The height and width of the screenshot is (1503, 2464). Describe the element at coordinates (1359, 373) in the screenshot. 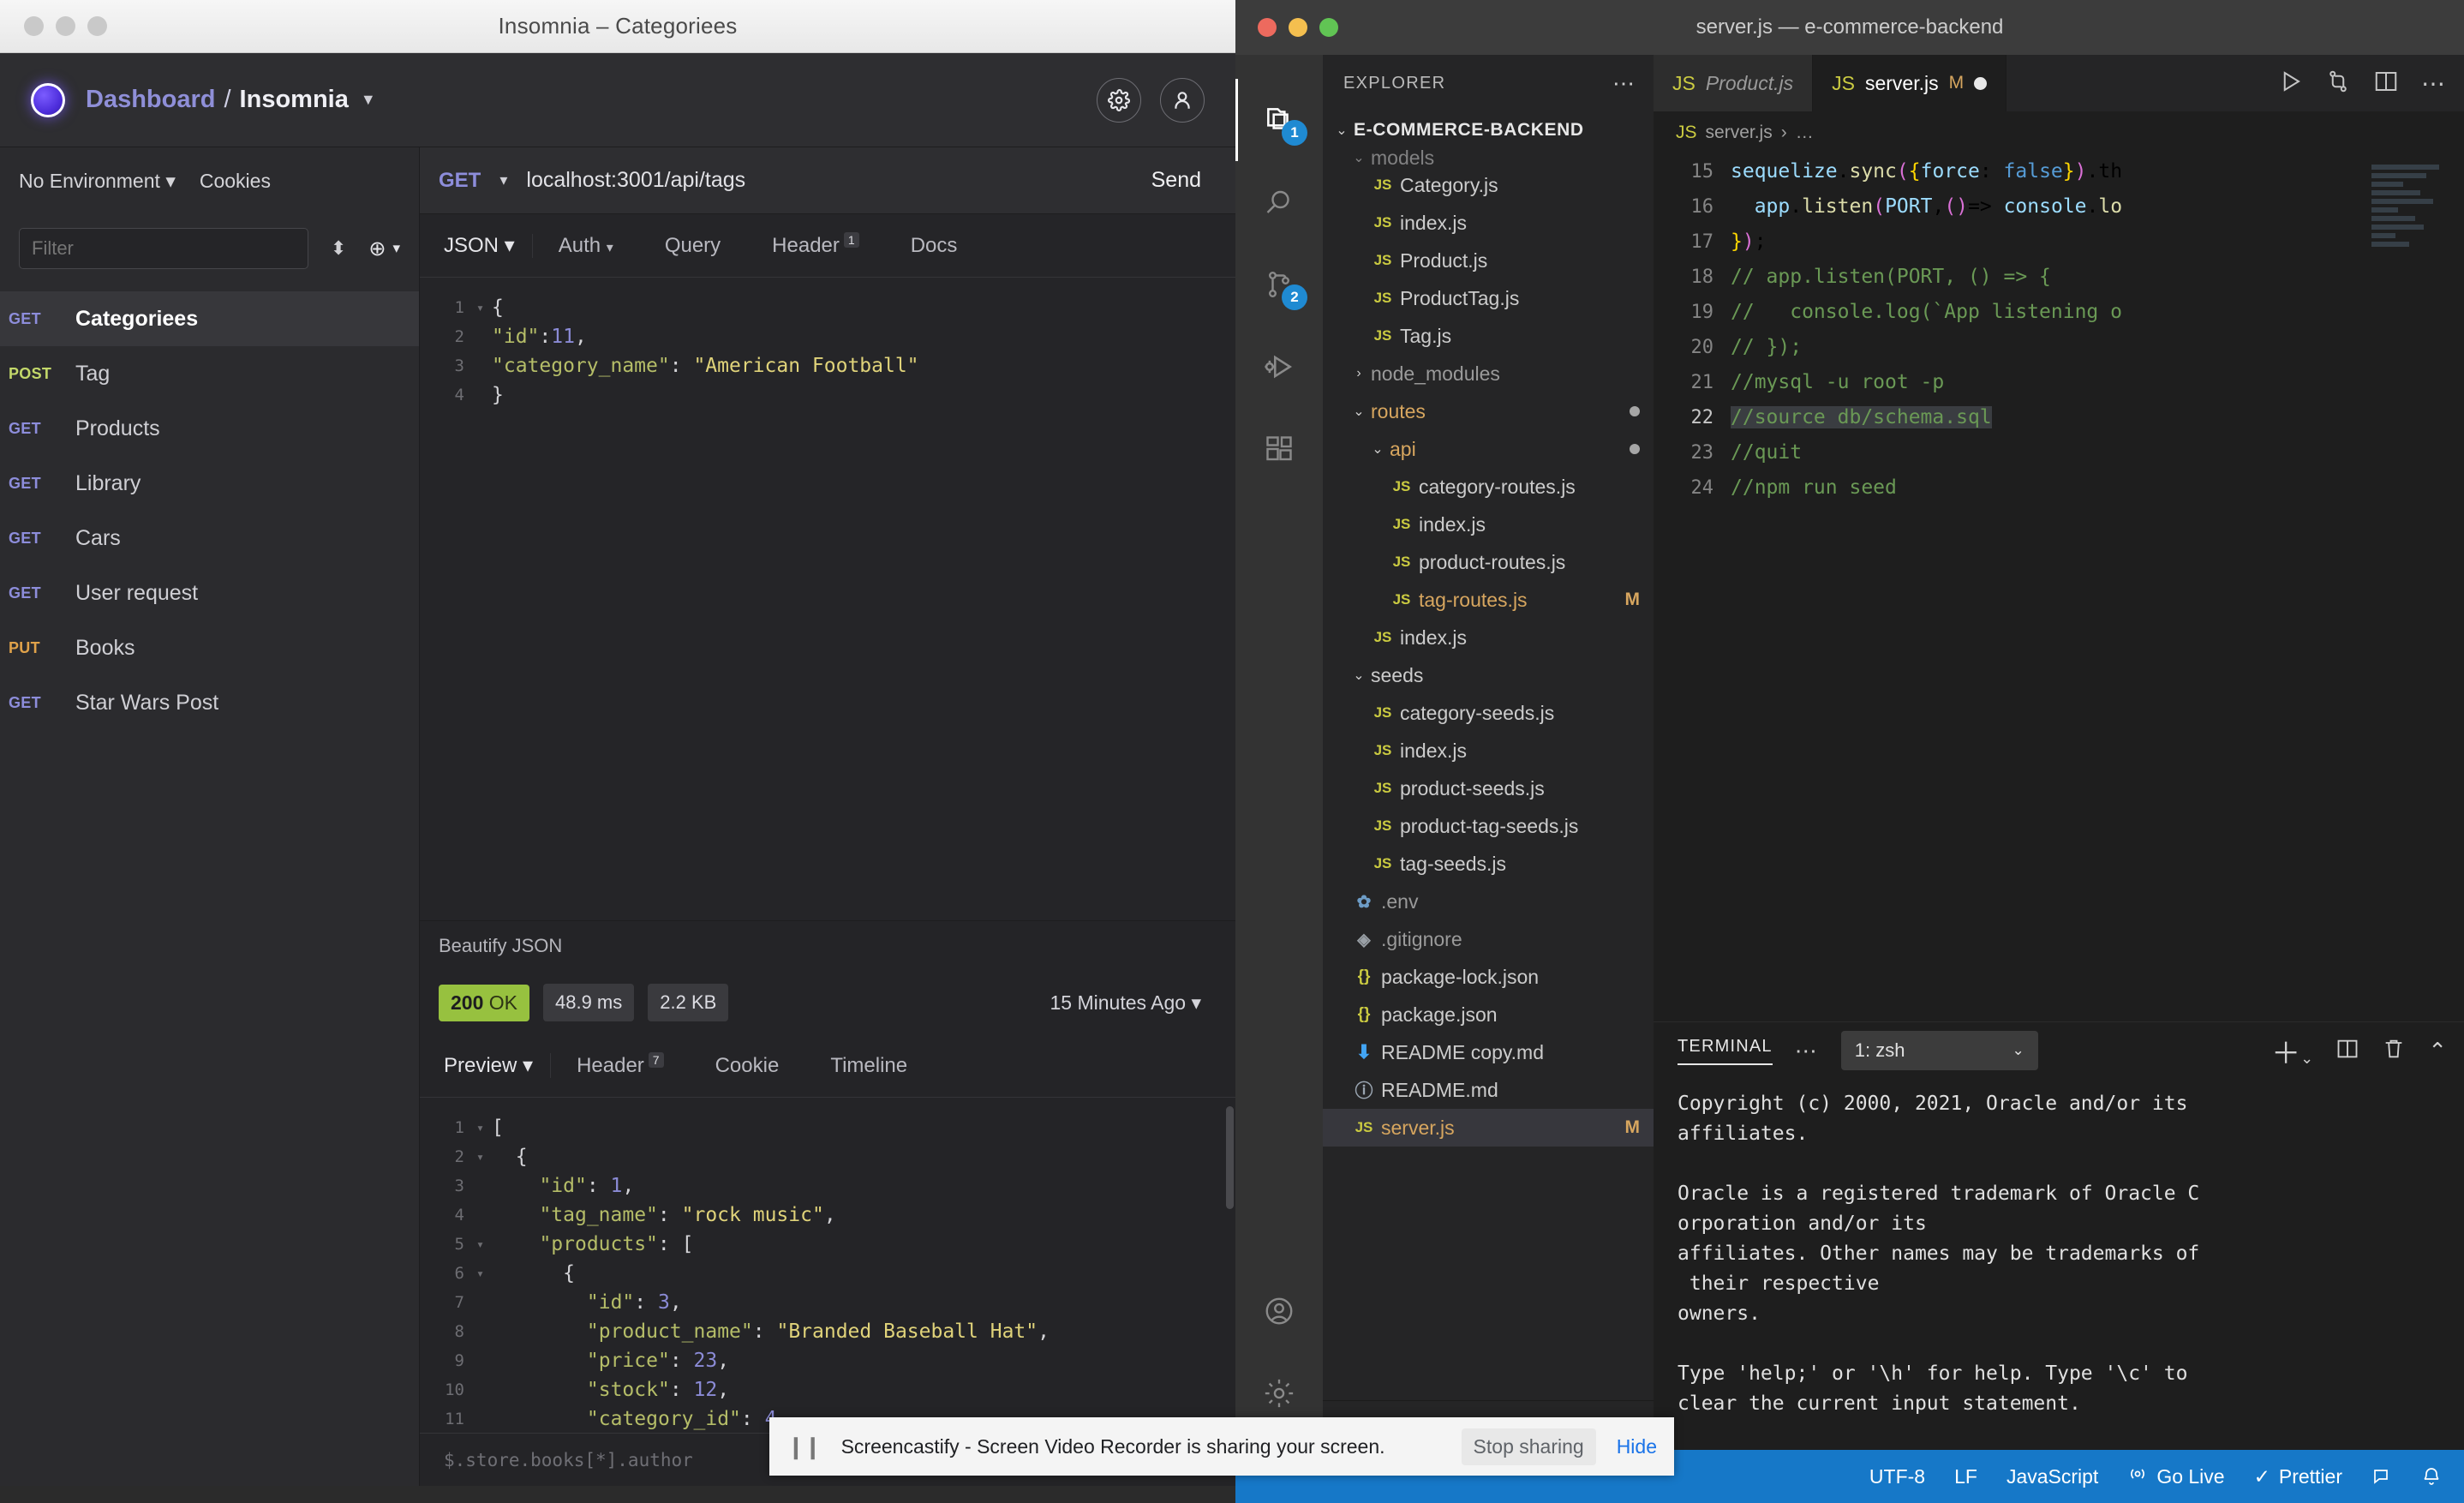

I see `chevron-right-icon: ›` at that location.